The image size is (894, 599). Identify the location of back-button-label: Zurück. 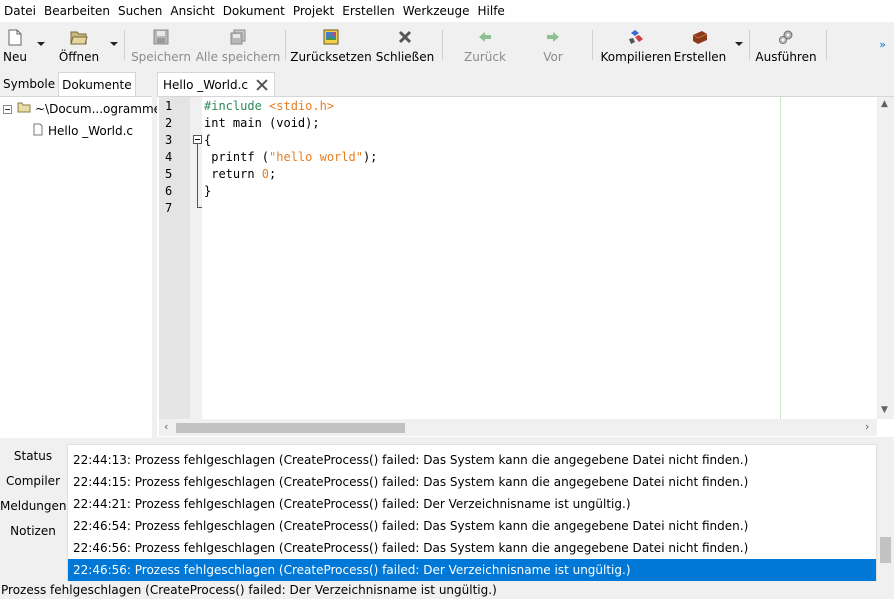
(485, 57).